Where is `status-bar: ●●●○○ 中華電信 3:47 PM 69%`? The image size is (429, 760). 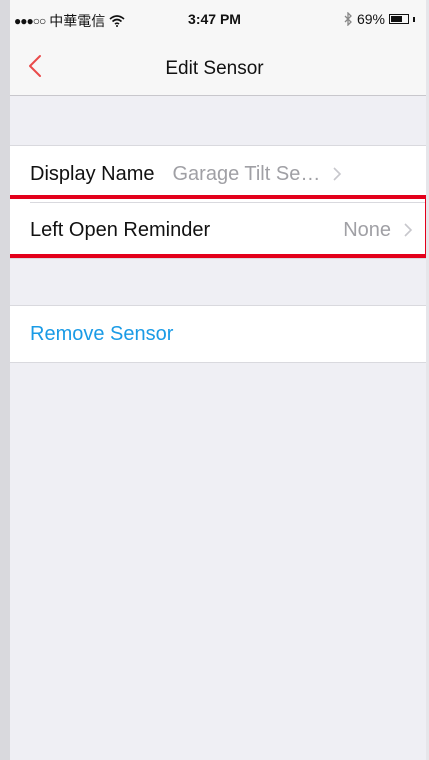
status-bar: ●●●○○ 中華電信 3:47 PM 69% is located at coordinates (214, 19).